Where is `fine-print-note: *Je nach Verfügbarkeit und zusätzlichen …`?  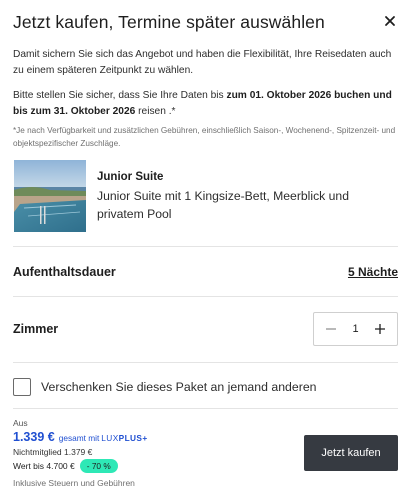
fine-print-note: *Je nach Verfügbarkeit und zusätzlichen … is located at coordinates (204, 137).